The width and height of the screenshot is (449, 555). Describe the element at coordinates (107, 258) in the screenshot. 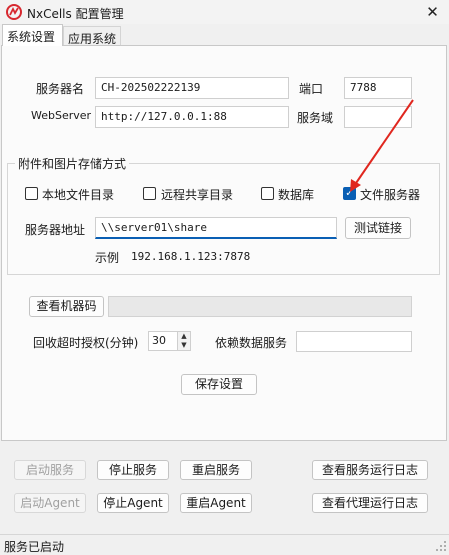

I see `example-label: 示例` at that location.